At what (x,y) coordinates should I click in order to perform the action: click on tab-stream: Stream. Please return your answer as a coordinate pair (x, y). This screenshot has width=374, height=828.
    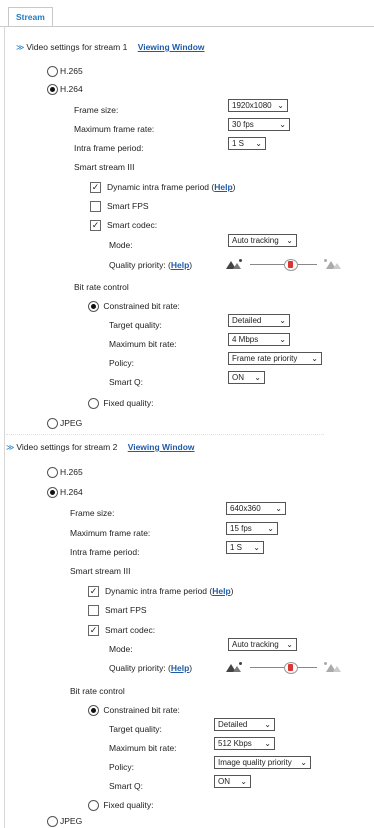
    Looking at the image, I should click on (30, 17).